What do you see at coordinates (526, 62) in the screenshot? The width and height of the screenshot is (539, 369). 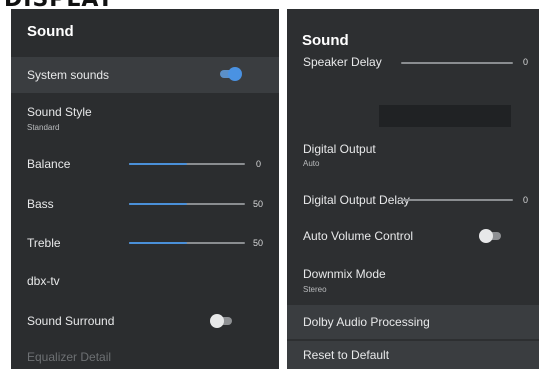 I see `speaker-delay-value: 0` at bounding box center [526, 62].